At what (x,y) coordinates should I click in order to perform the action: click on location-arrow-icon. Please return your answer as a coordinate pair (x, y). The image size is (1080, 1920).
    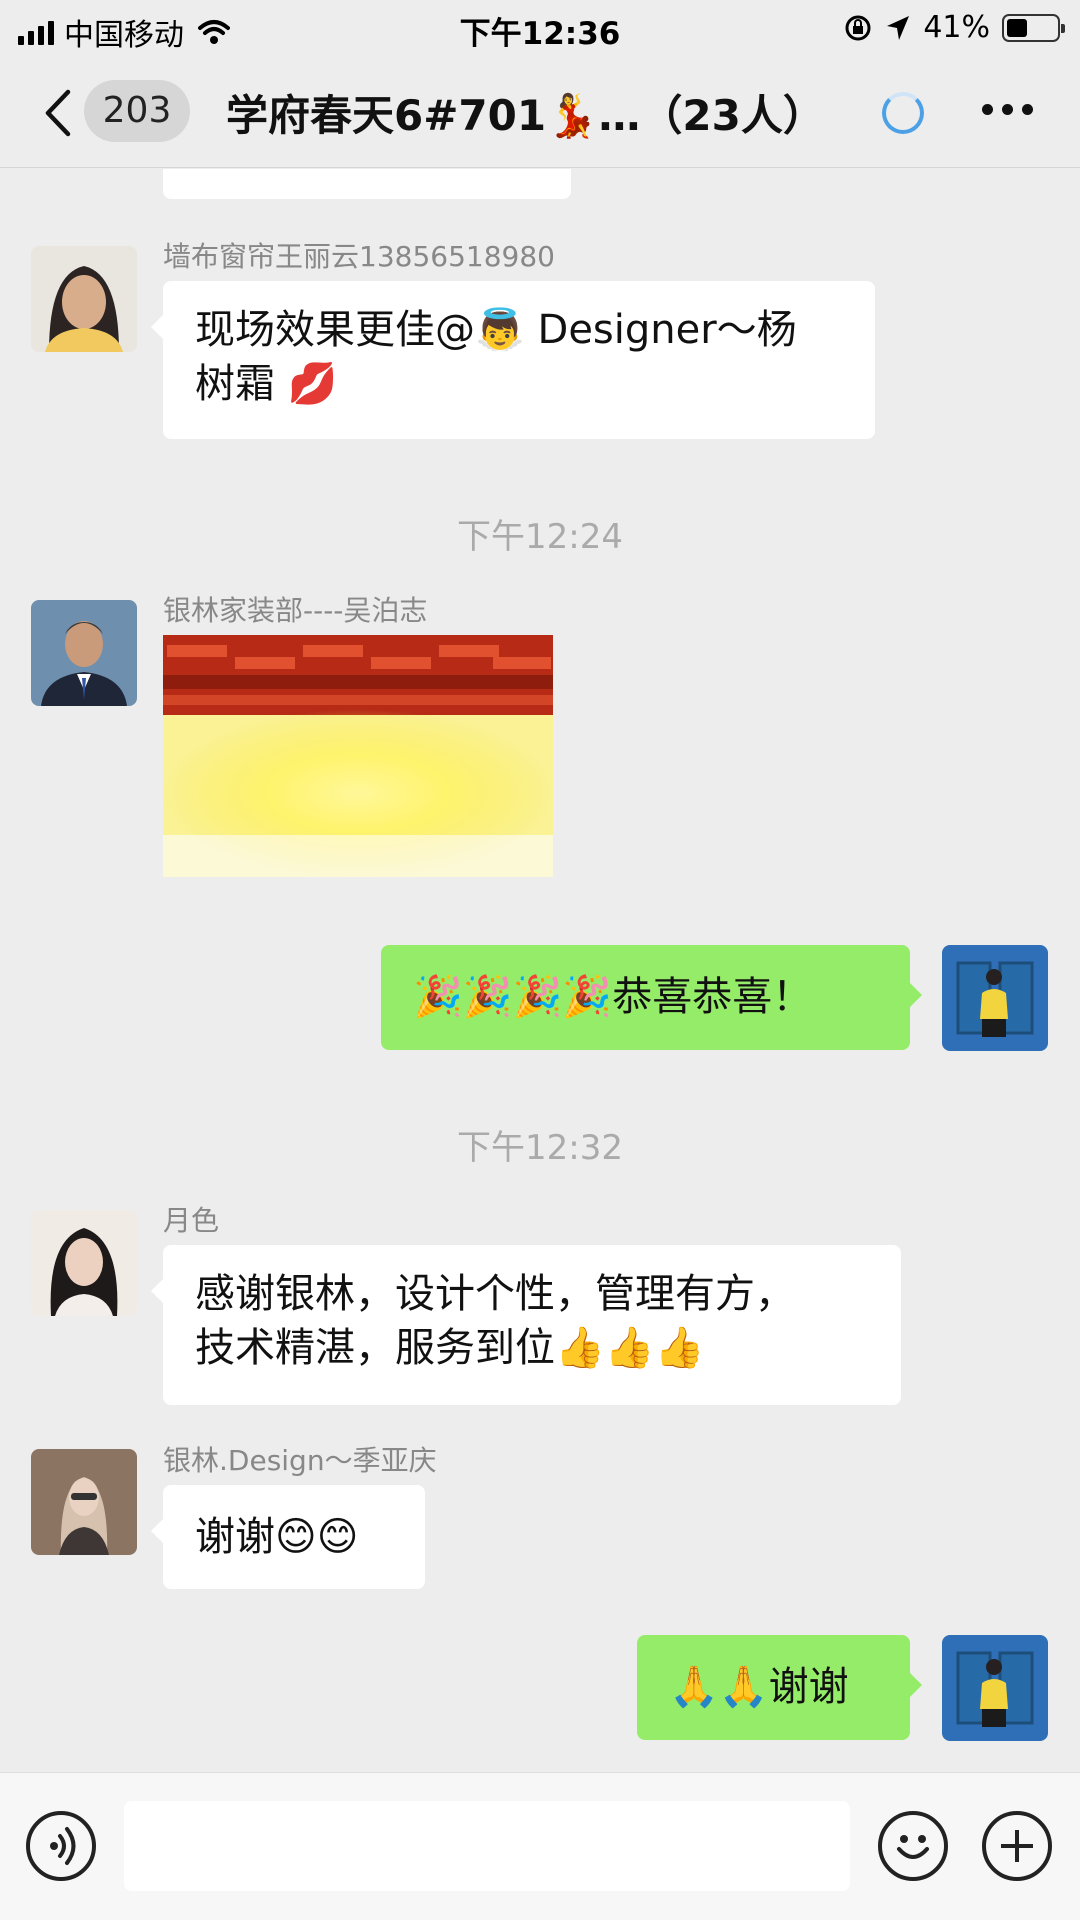
    Looking at the image, I should click on (898, 27).